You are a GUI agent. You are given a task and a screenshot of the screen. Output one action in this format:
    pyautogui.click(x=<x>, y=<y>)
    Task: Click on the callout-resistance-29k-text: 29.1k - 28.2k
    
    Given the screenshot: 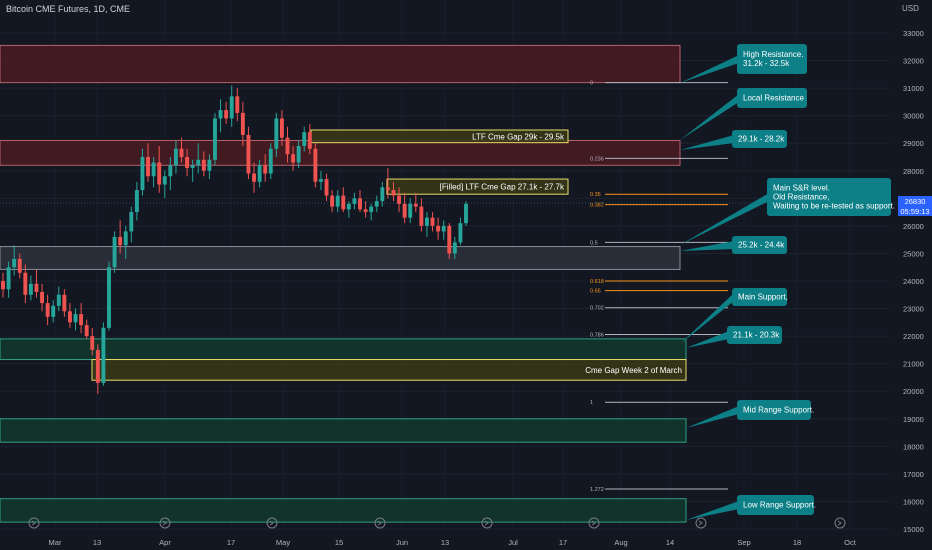 What is the action you would take?
    pyautogui.click(x=761, y=139)
    